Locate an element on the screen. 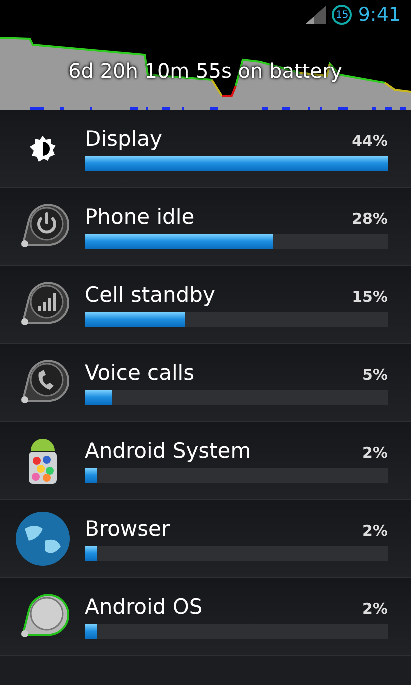 This screenshot has width=411, height=685. app-name: Cell standby is located at coordinates (150, 294).